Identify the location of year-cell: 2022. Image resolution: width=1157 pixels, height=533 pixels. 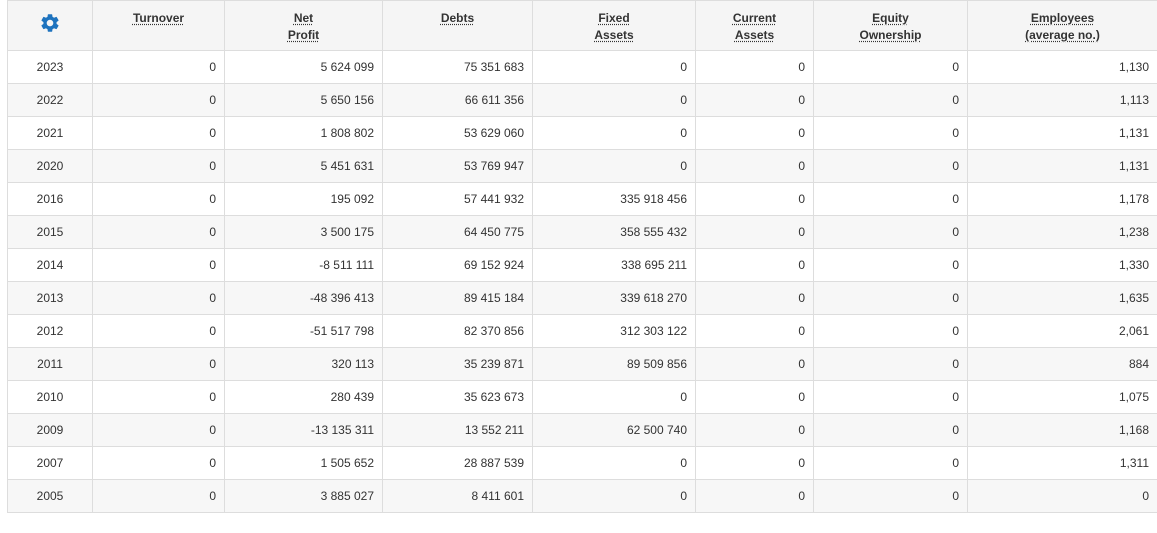
(50, 100).